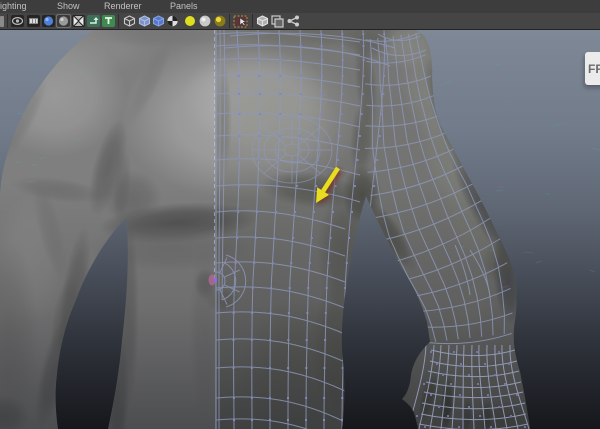  Describe the element at coordinates (594, 69) in the screenshot. I see `svg-text: FR` at that location.